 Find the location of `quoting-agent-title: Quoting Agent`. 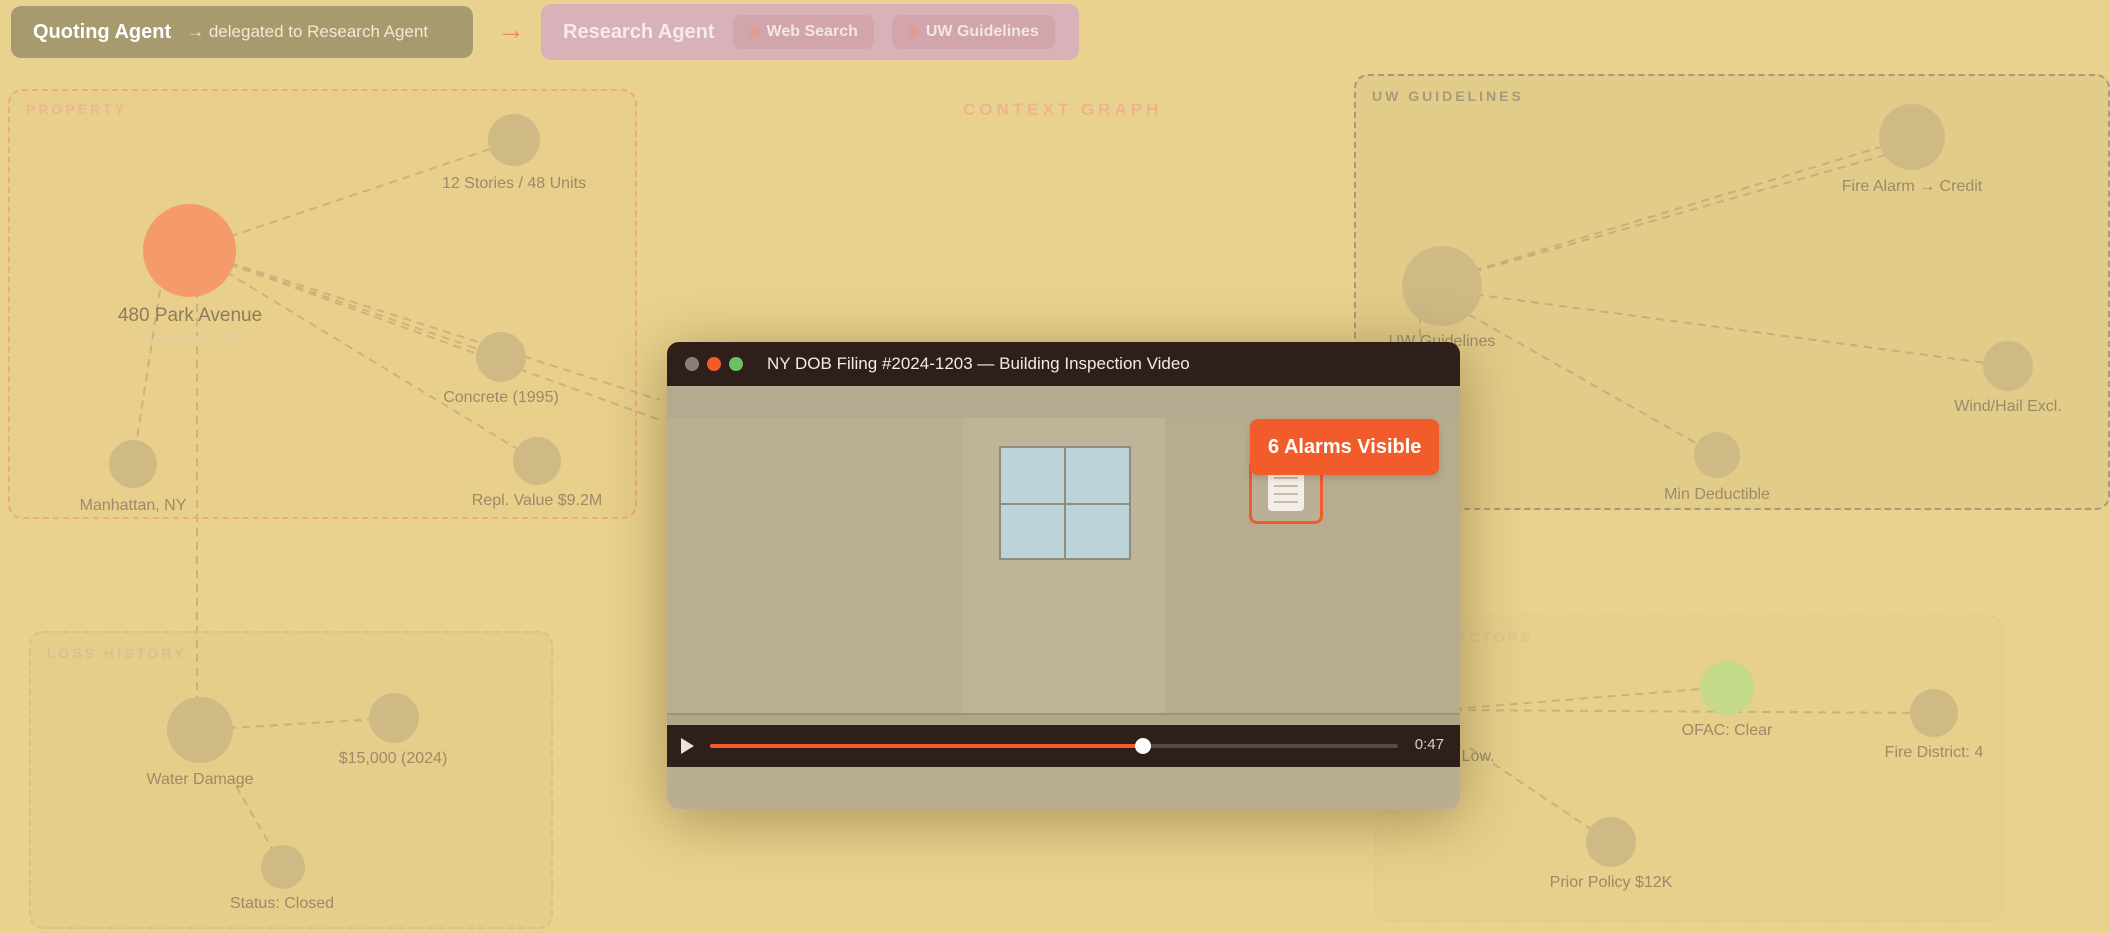

quoting-agent-title: Quoting Agent is located at coordinates (102, 31).